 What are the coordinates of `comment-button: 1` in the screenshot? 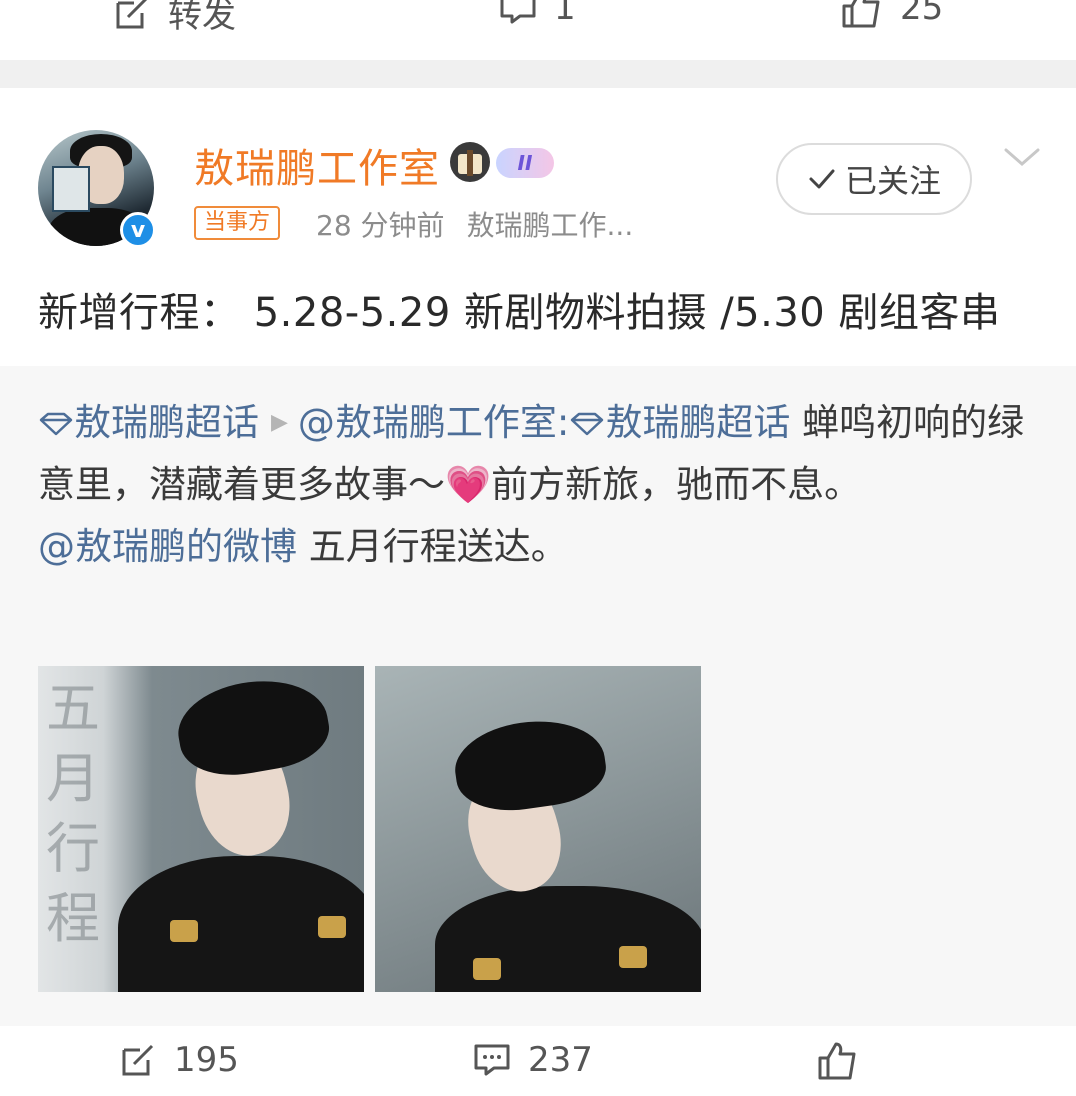 It's located at (537, 14).